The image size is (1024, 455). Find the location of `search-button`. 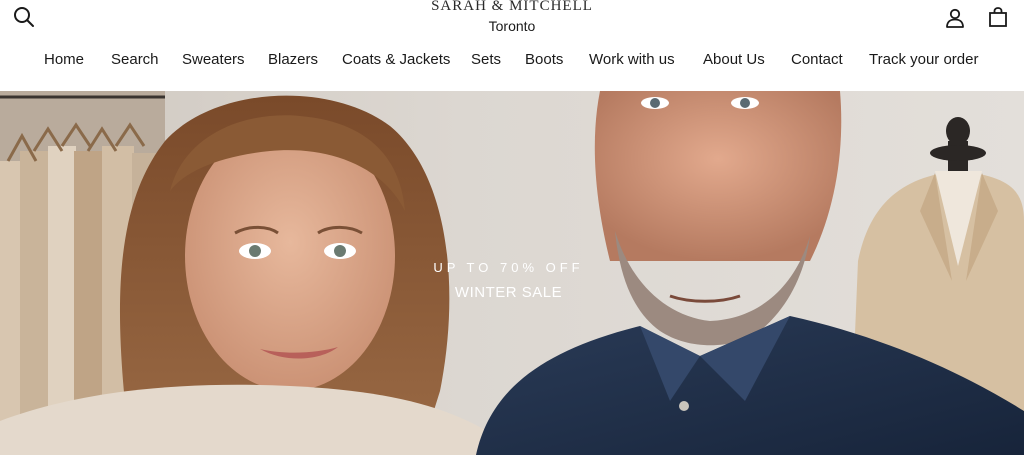

search-button is located at coordinates (24, 17).